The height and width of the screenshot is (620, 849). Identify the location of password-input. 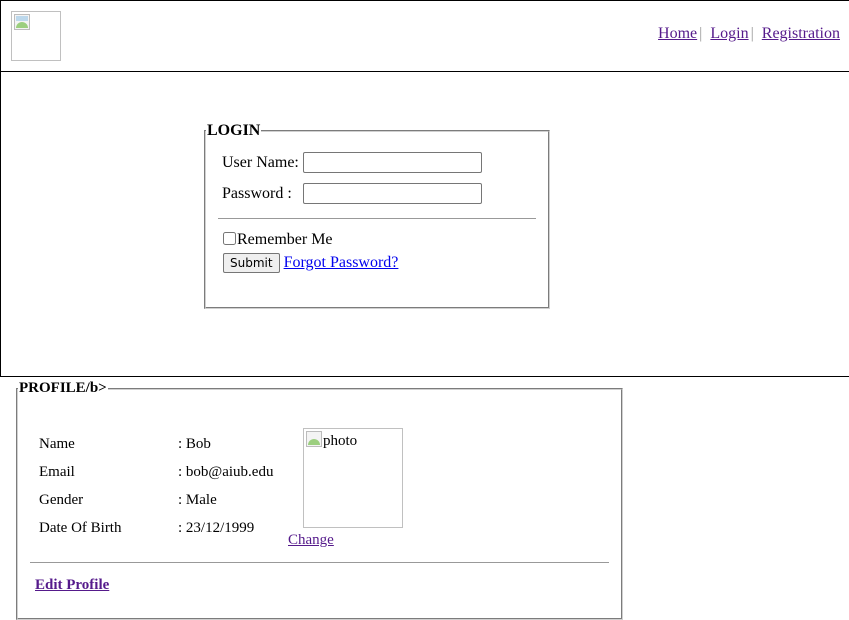
(392, 193).